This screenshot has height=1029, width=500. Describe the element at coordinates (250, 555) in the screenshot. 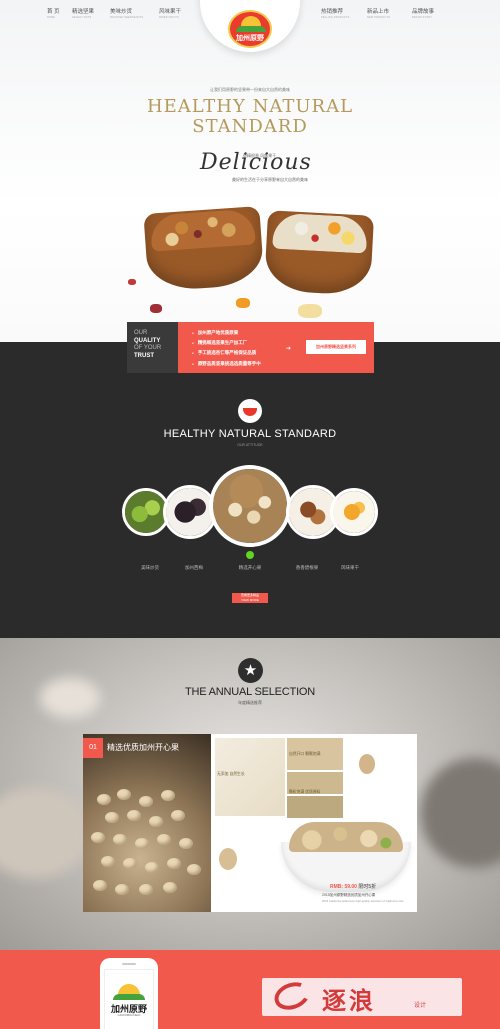

I see `active-indicator` at that location.